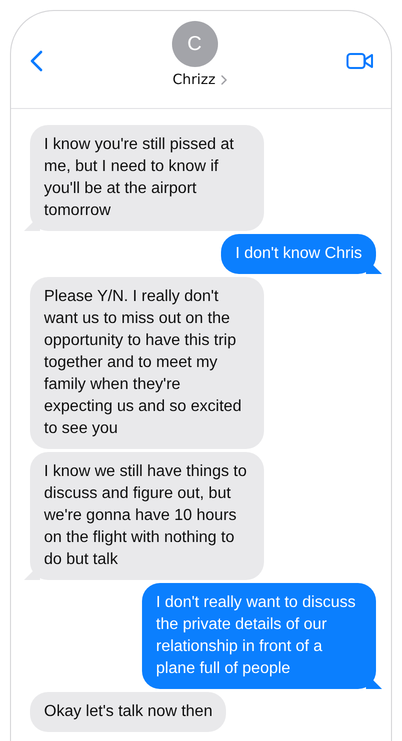 This screenshot has height=741, width=402. I want to click on sent-message: I don't know Chris, so click(301, 254).